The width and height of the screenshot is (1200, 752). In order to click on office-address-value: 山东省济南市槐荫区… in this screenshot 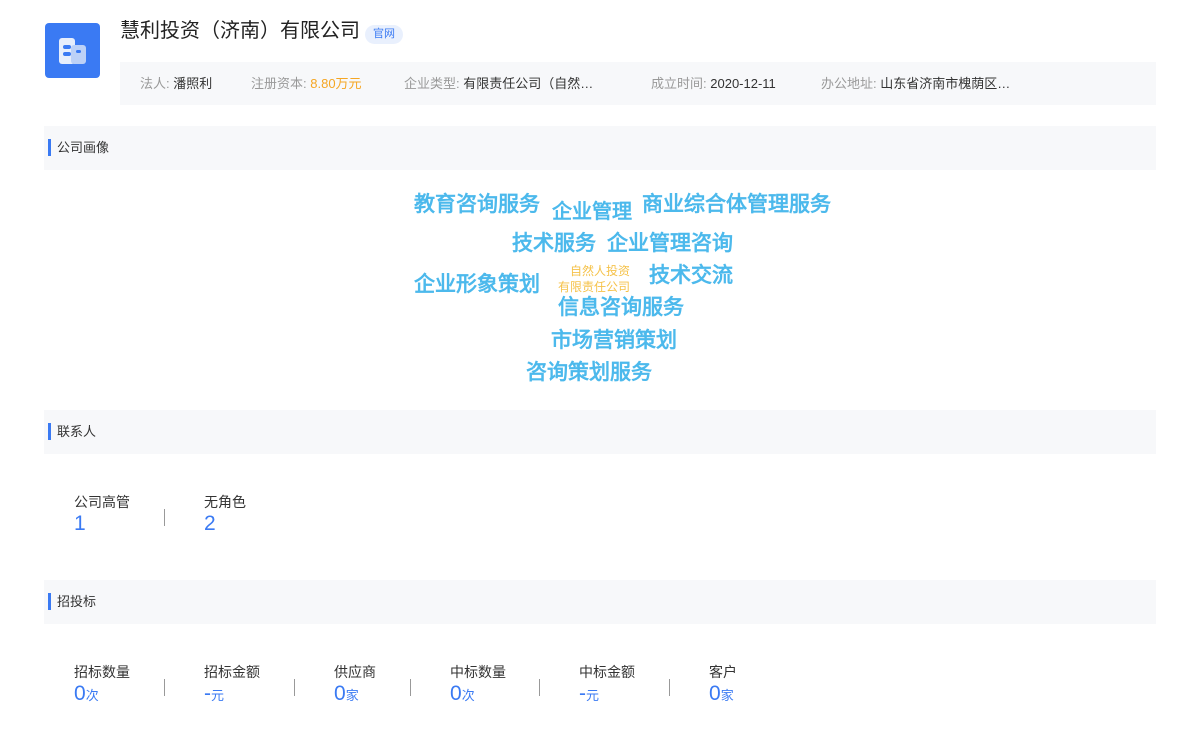, I will do `click(945, 83)`.